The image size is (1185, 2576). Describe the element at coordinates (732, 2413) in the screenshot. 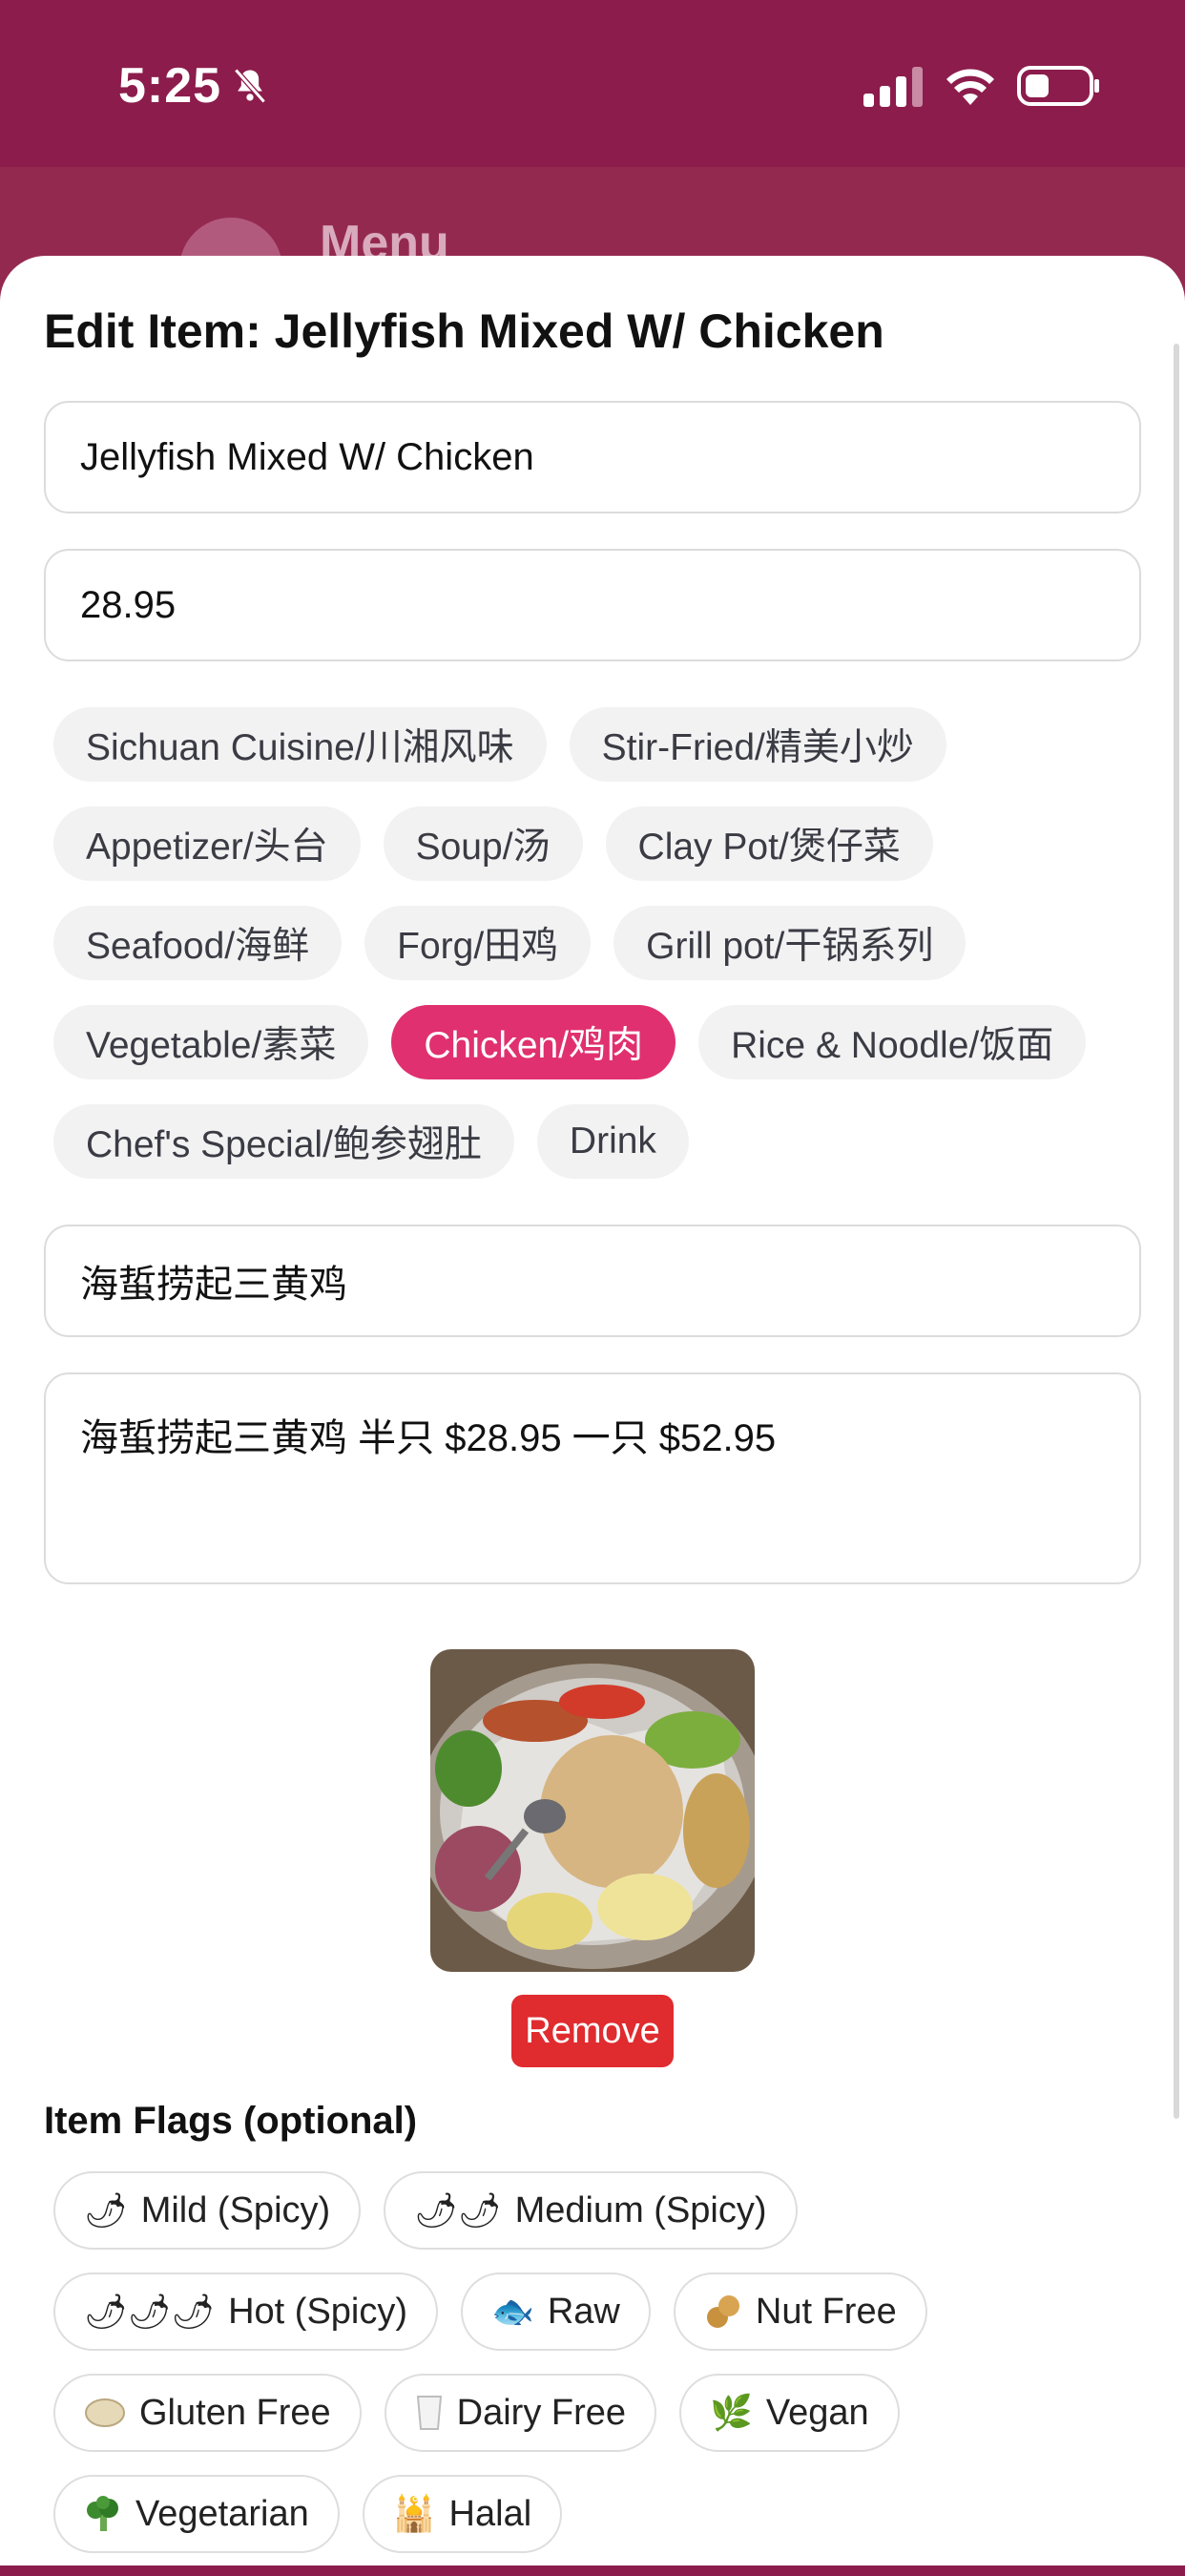

I see `herb-icon: 🌿` at that location.